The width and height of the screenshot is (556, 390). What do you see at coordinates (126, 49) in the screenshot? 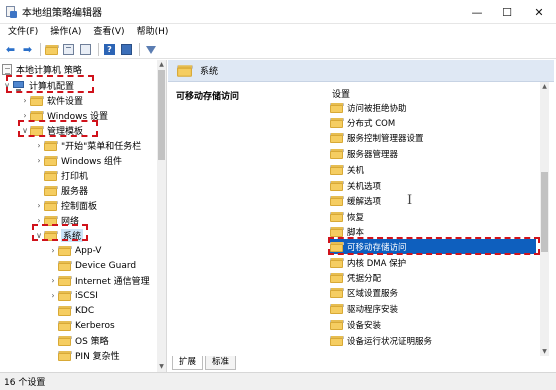
I see `properties-button` at bounding box center [126, 49].